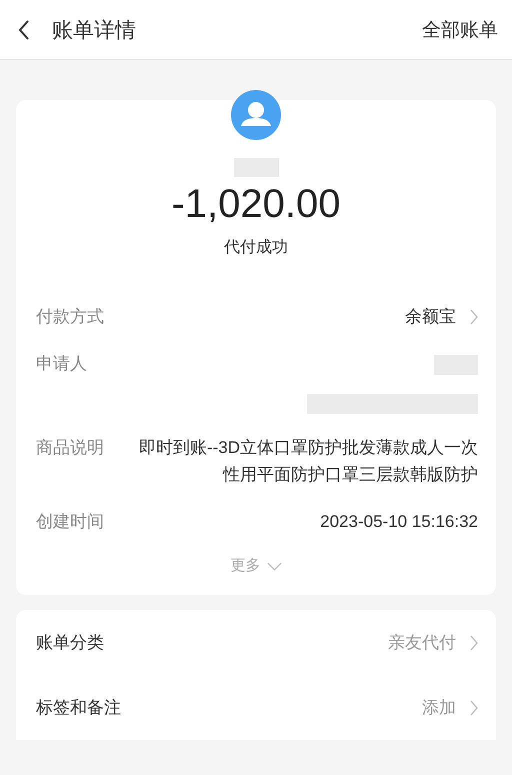  I want to click on page-title: 账单详情, so click(94, 31).